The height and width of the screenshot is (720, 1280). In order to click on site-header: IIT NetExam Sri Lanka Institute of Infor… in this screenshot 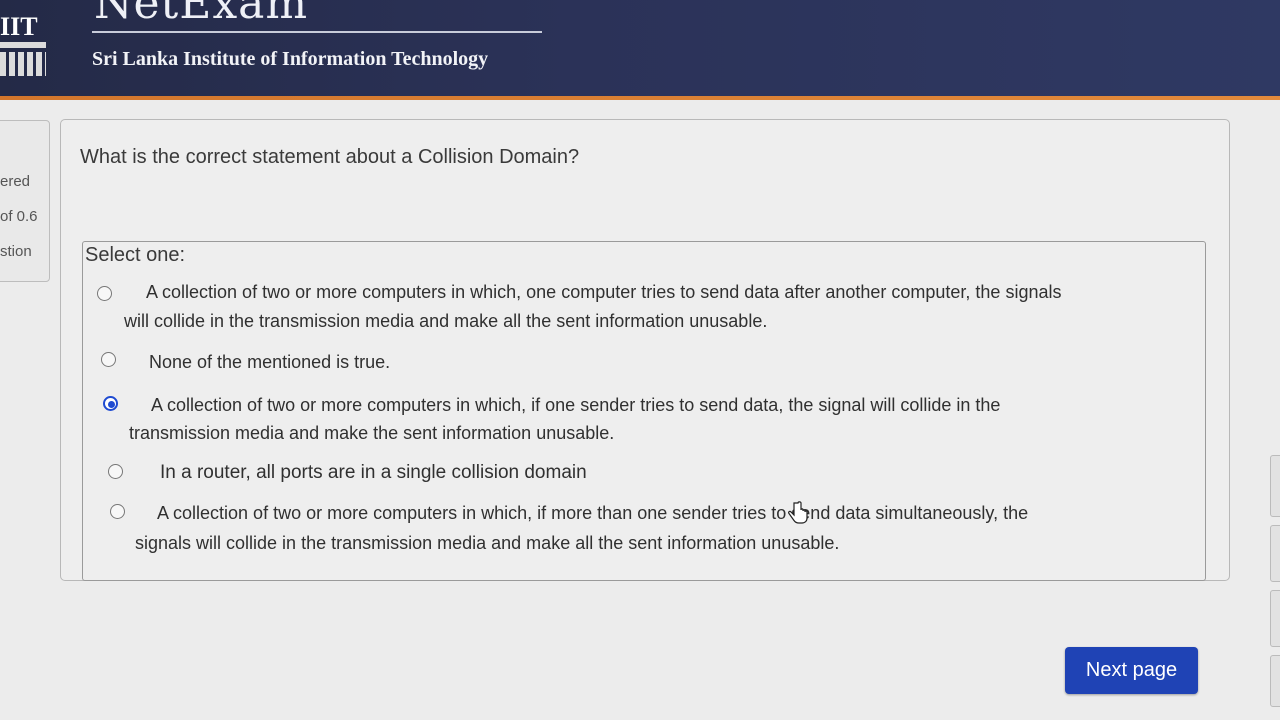, I will do `click(640, 48)`.